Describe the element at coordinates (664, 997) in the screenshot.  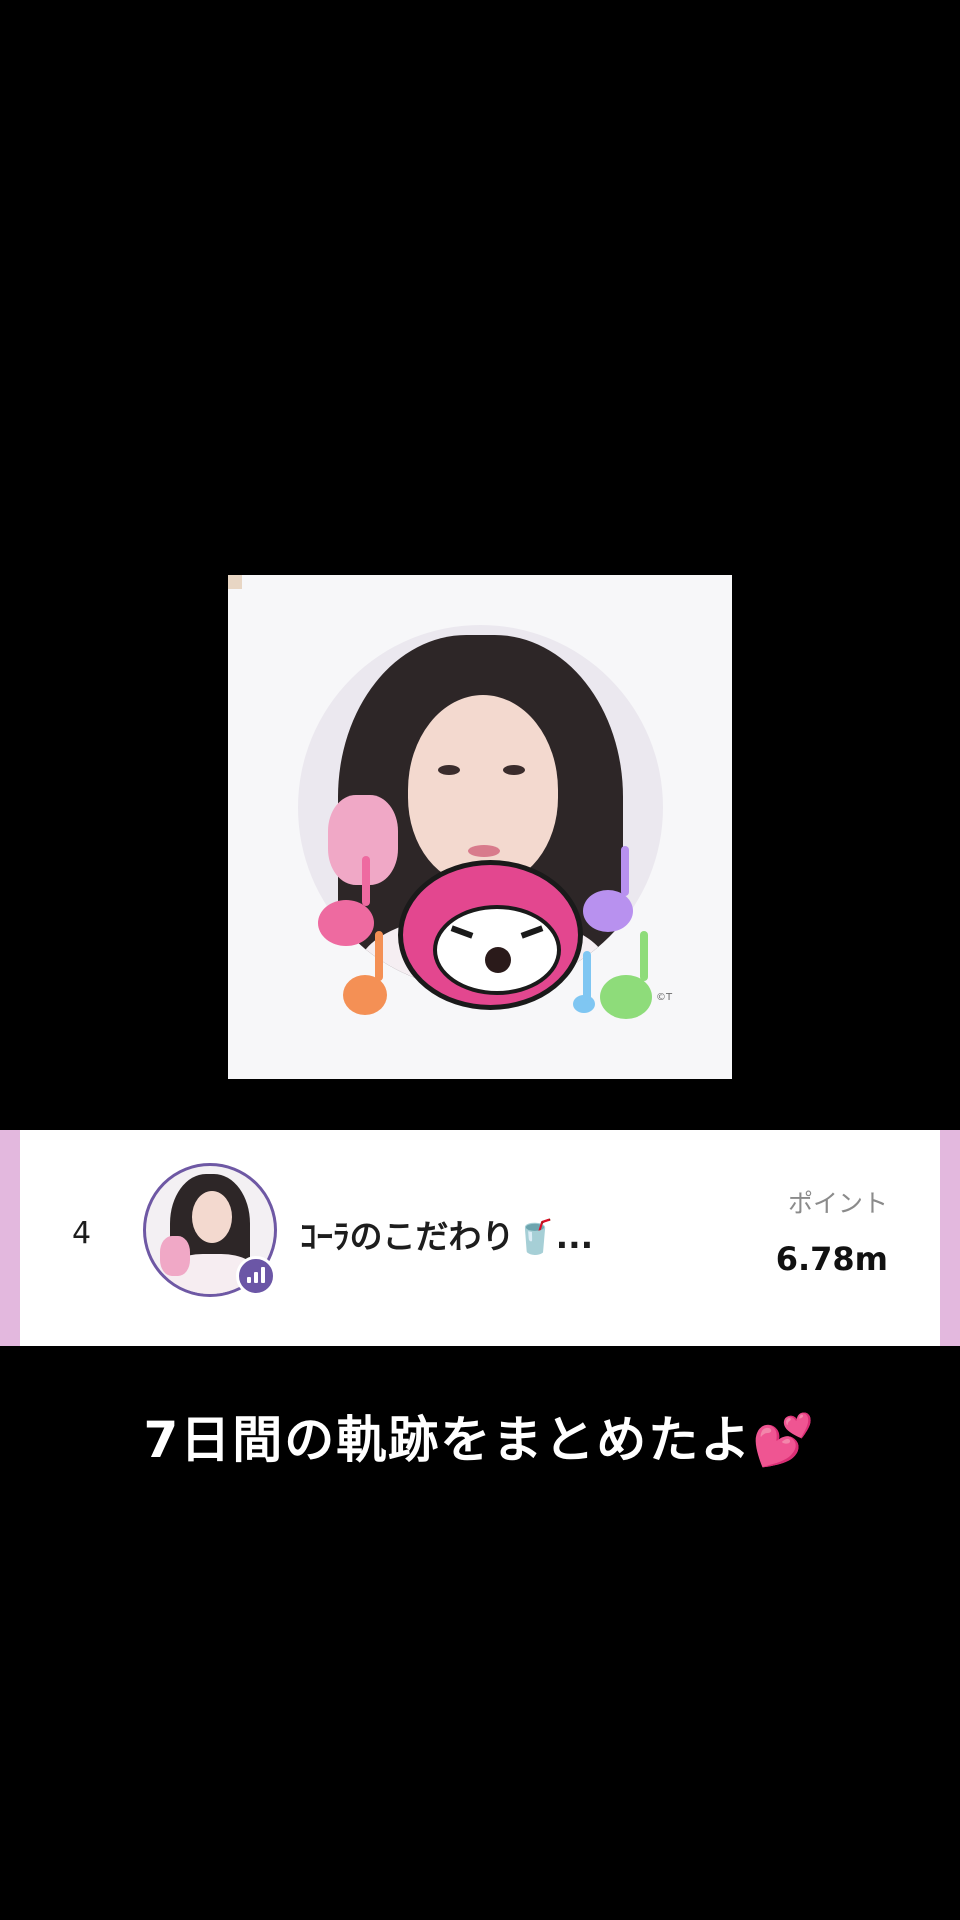
I see `copyright-mark: ©T` at that location.